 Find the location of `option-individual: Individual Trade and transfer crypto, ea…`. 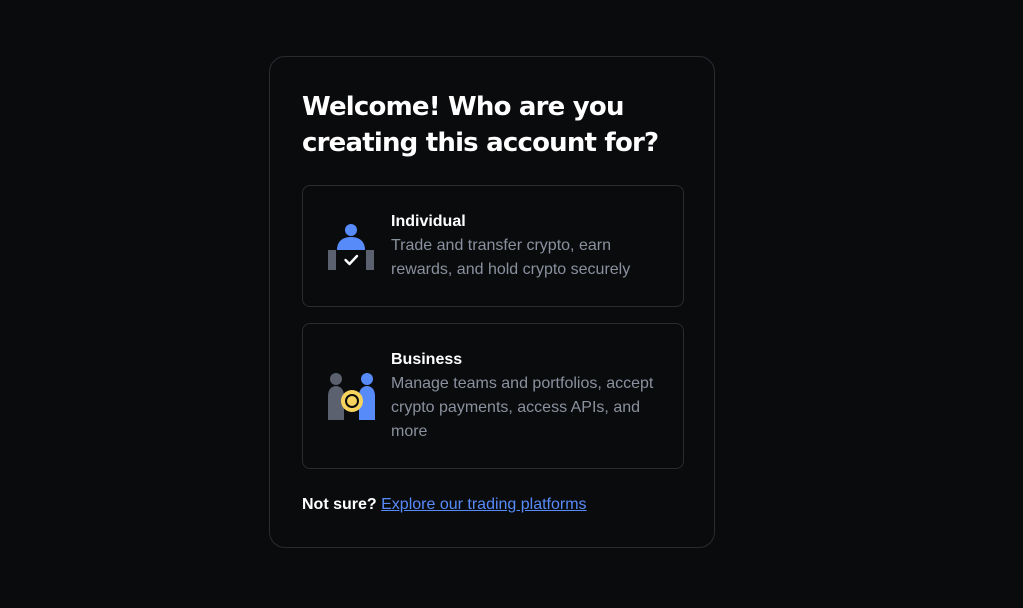

option-individual: Individual Trade and transfer crypto, ea… is located at coordinates (493, 246).